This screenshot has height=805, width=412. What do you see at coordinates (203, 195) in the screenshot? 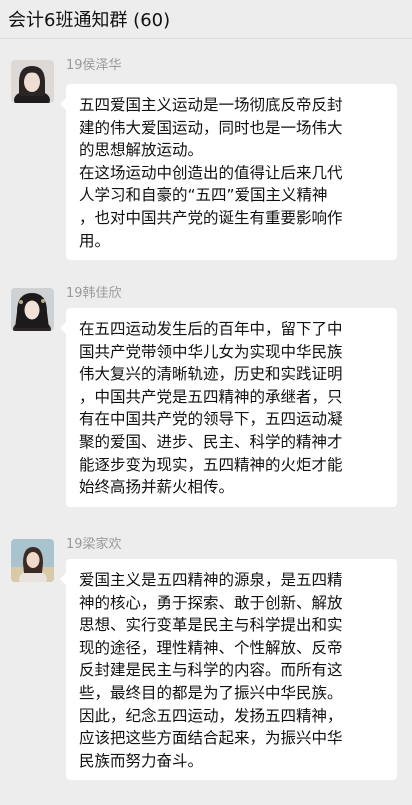
I see `message-text-line: 人学习和自豪的“五四”爱国主义精神` at bounding box center [203, 195].